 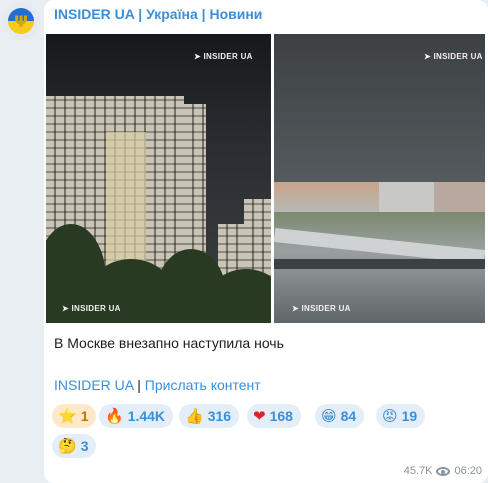 I want to click on photo-1-watermark: ➤ INSIDER UA, so click(x=223, y=56).